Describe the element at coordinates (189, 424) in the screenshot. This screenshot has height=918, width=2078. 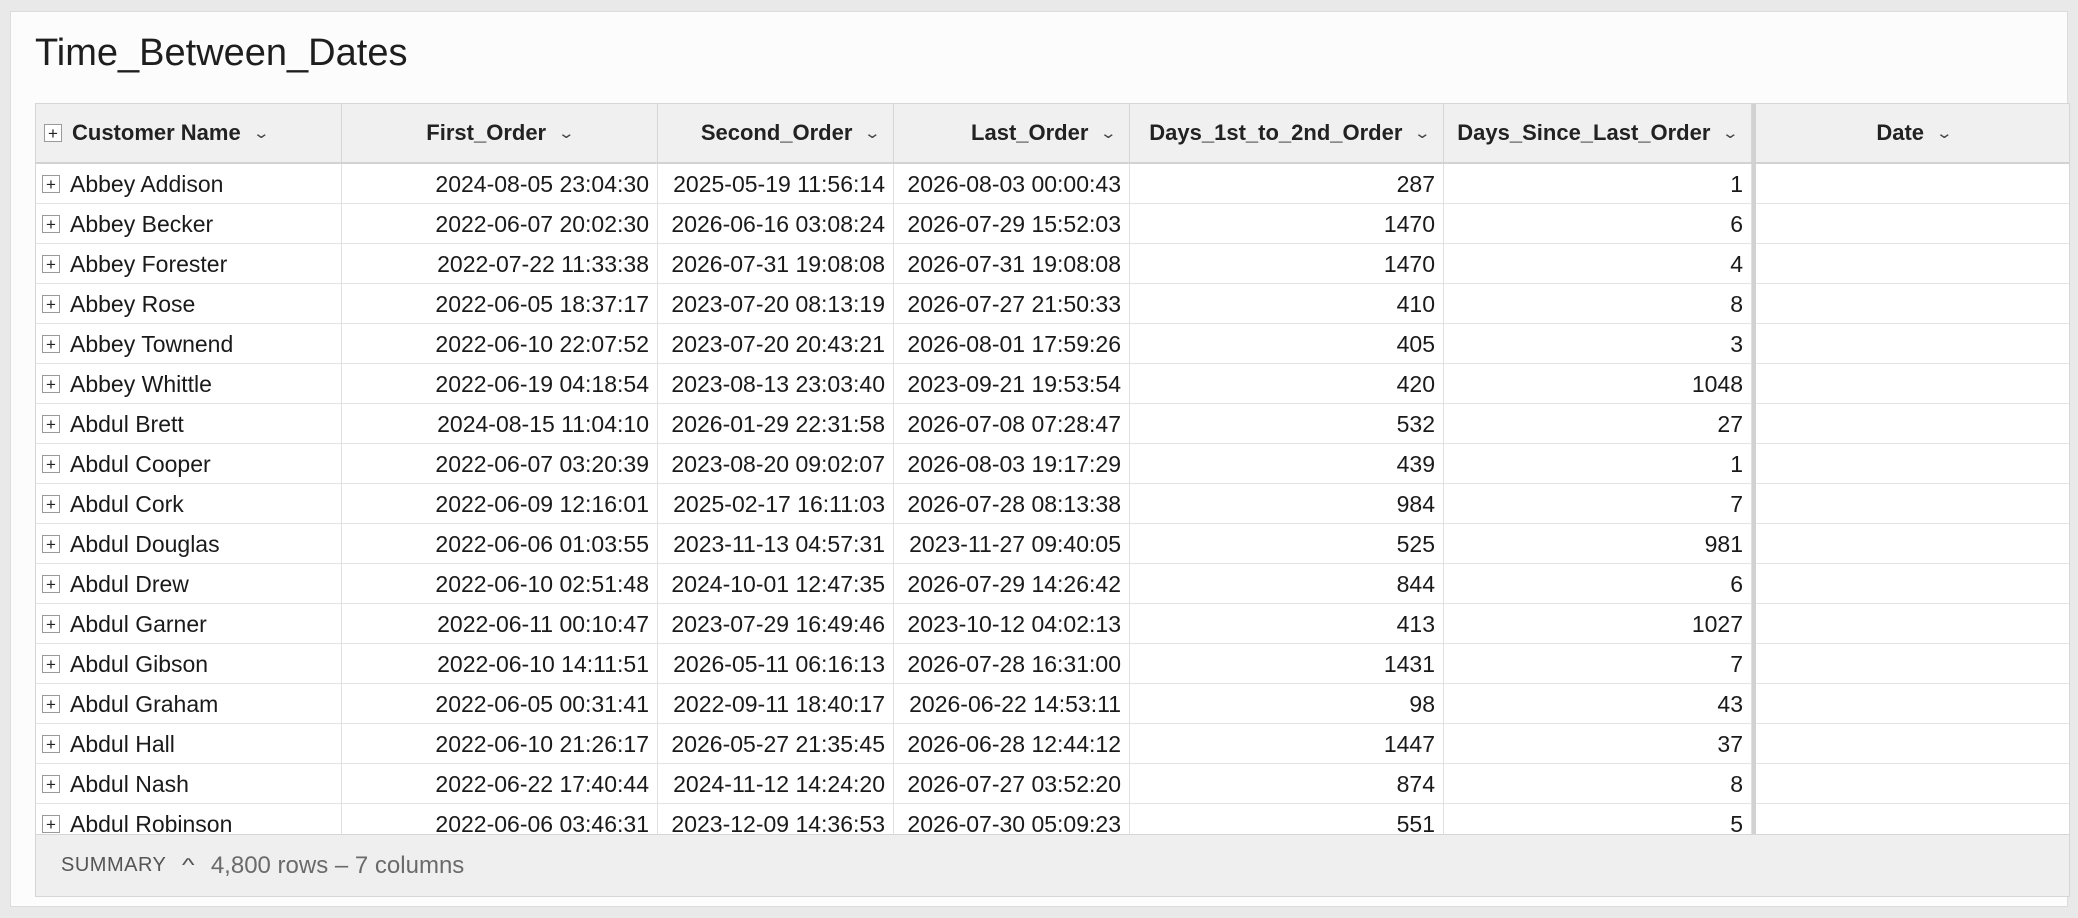
I see `cell-customer-name: + Abdul Brett` at that location.